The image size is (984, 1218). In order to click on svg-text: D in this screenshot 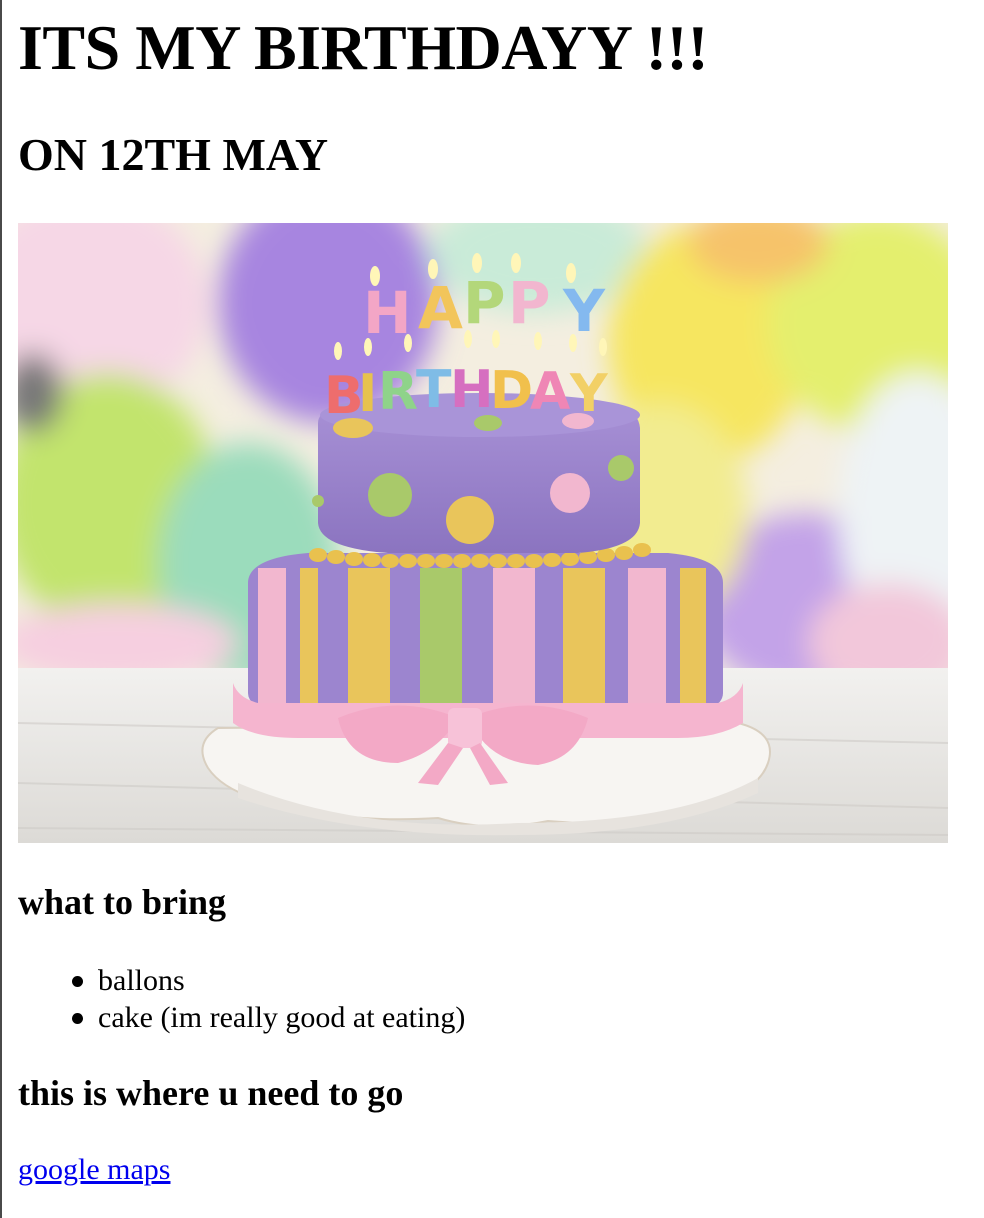, I will do `click(511, 391)`.